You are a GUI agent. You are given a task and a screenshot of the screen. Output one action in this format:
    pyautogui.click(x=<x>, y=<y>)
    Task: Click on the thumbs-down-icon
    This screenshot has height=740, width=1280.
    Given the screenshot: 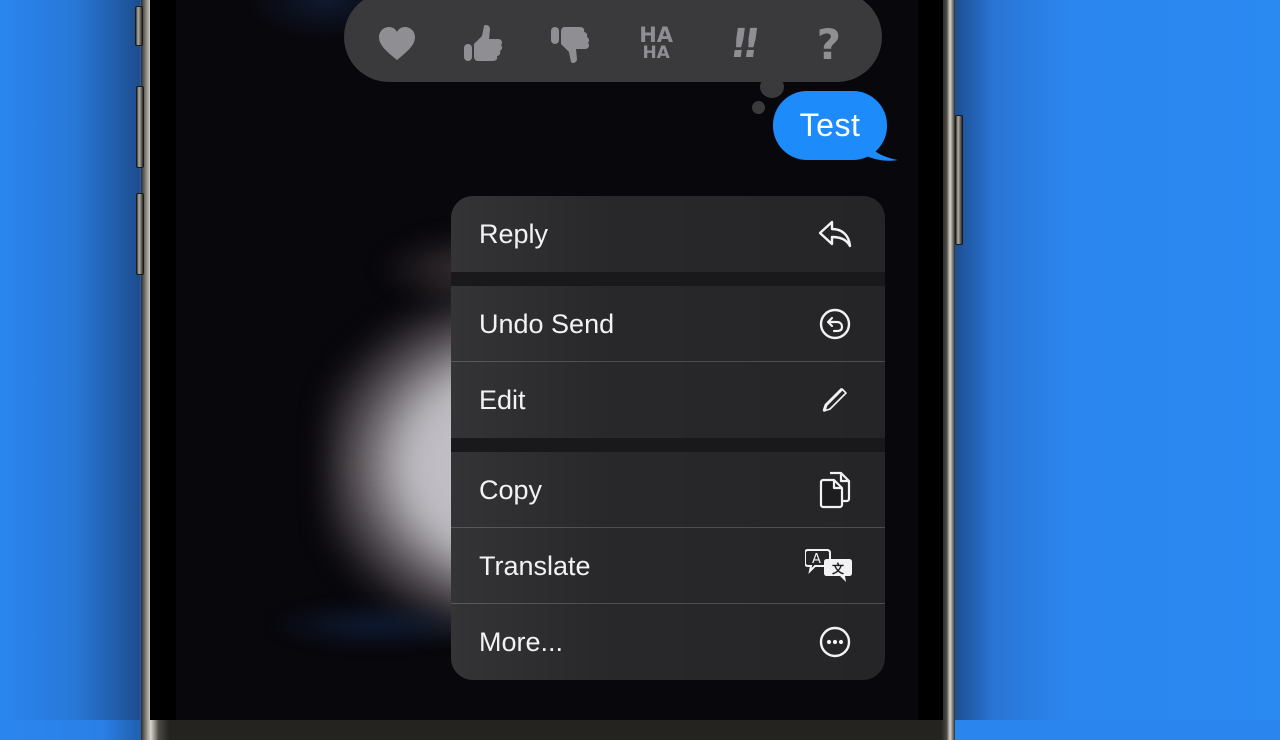 What is the action you would take?
    pyautogui.click(x=569, y=45)
    